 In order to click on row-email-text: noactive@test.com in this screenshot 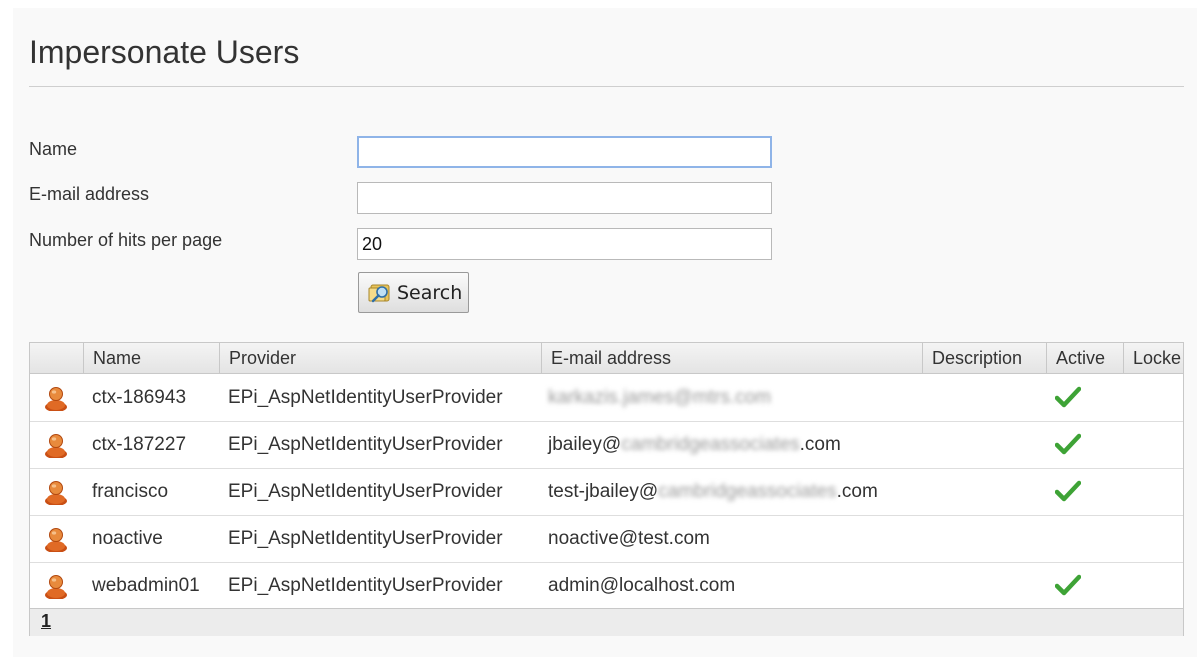, I will do `click(629, 538)`.